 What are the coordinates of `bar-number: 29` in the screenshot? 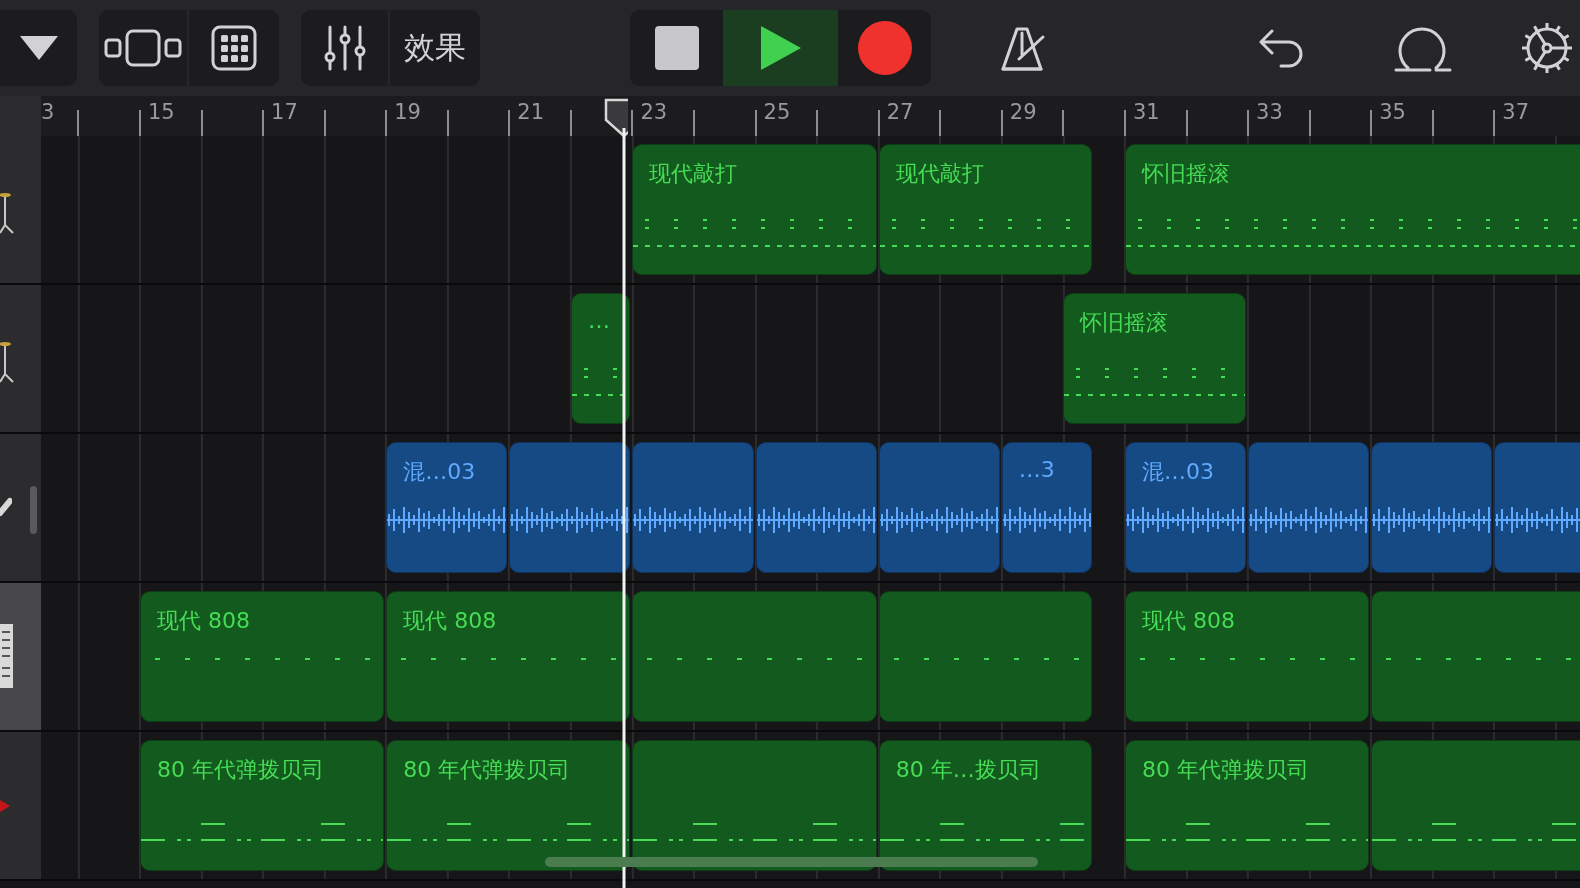 It's located at (1023, 112).